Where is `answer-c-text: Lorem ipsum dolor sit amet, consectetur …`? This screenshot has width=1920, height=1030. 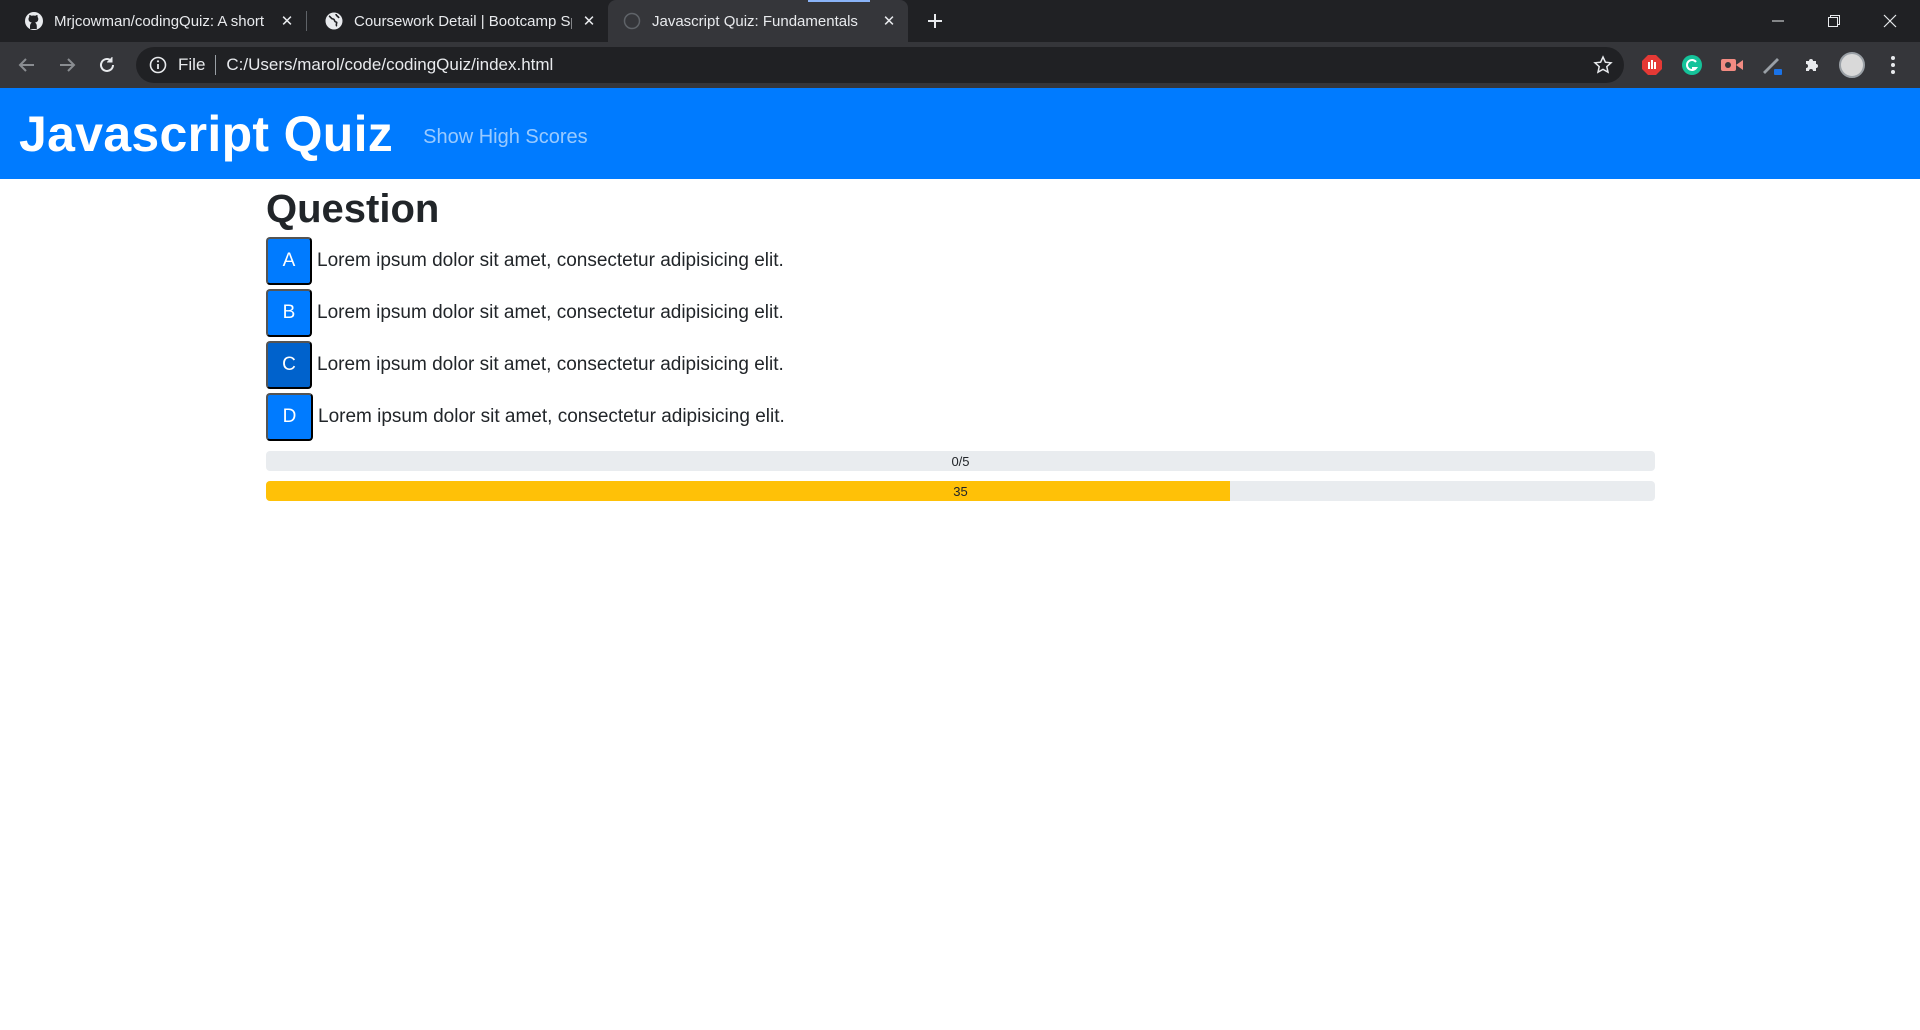 answer-c-text: Lorem ipsum dolor sit amet, consectetur … is located at coordinates (550, 364).